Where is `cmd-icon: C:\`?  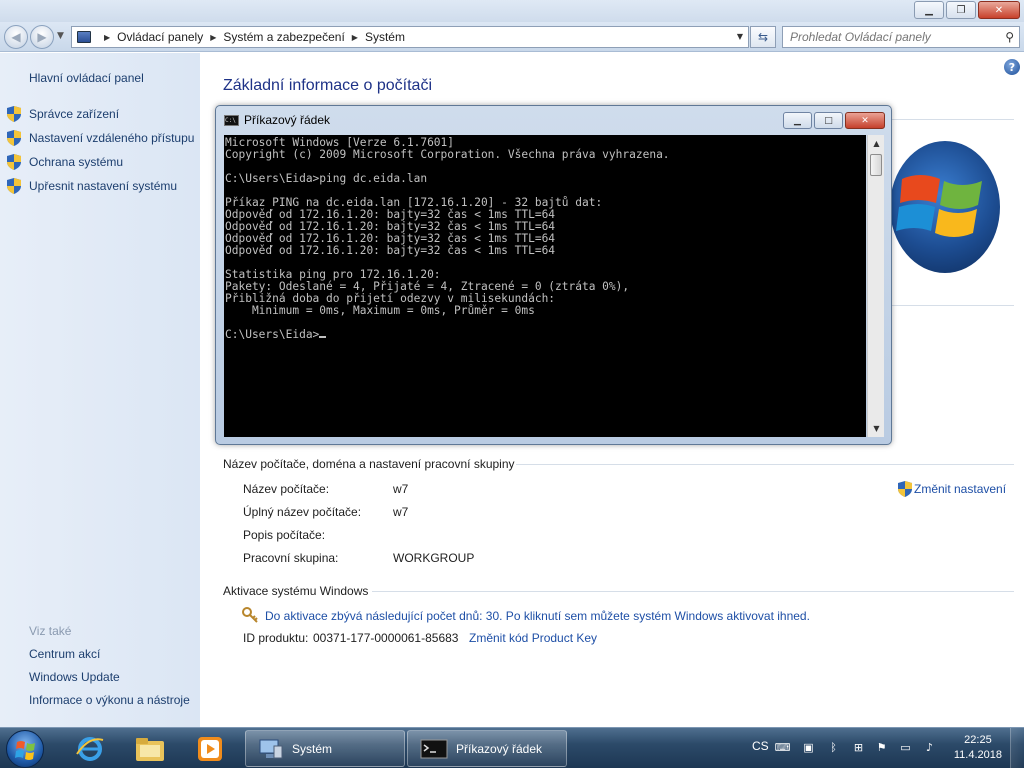 cmd-icon: C:\ is located at coordinates (231, 120).